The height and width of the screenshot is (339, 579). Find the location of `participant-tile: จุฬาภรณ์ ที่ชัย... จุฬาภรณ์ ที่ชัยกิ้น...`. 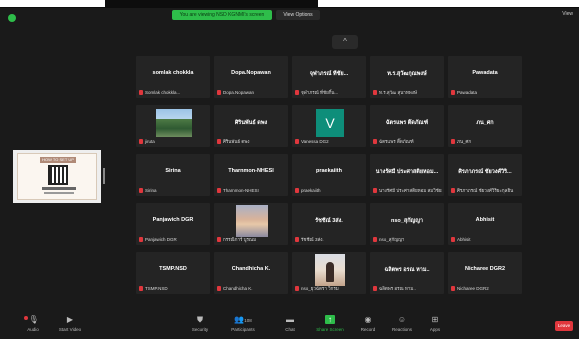

participant-tile: จุฬาภรณ์ ที่ชัย... จุฬาภรณ์ ที่ชัยกิ้น... is located at coordinates (329, 77).